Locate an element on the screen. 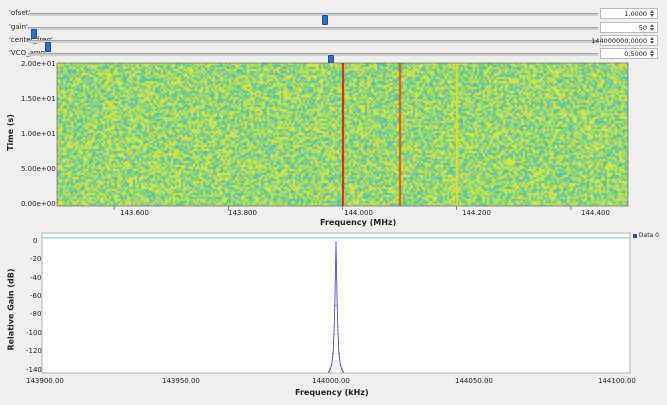  waterfall-x-tick: 144.400 is located at coordinates (595, 213).